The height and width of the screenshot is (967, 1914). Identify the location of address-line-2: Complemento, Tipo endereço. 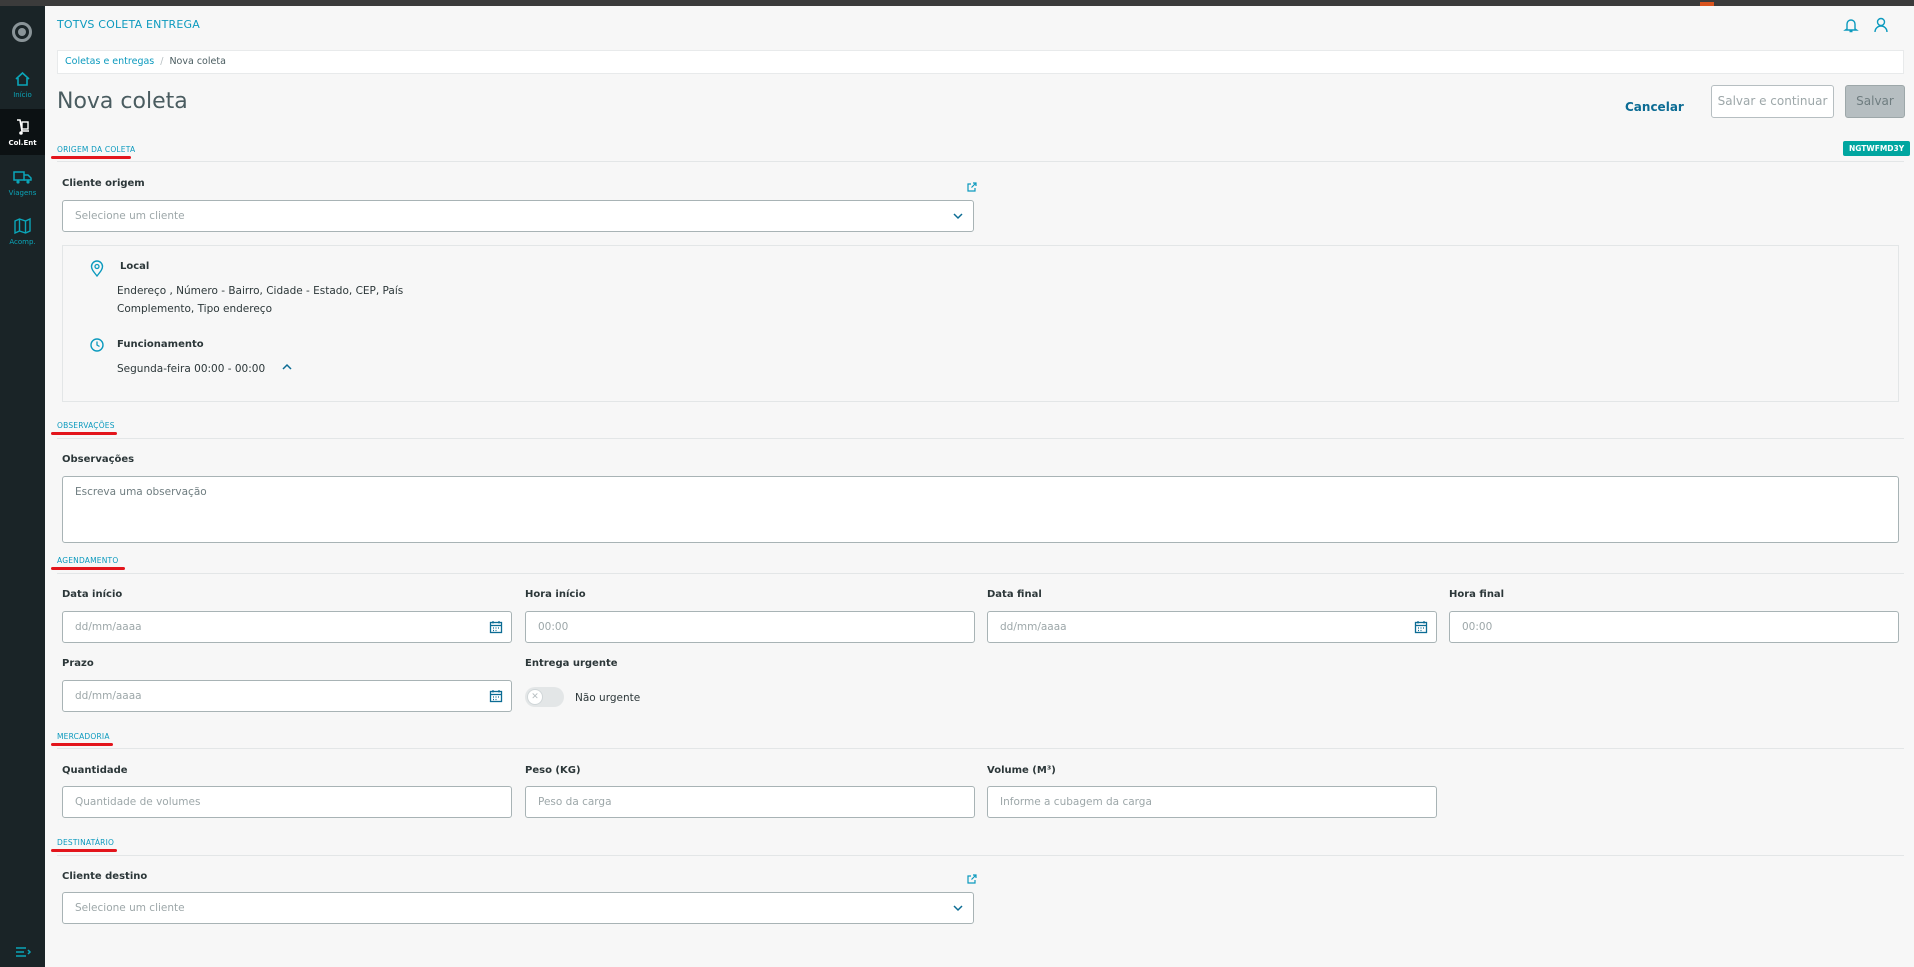
(195, 309).